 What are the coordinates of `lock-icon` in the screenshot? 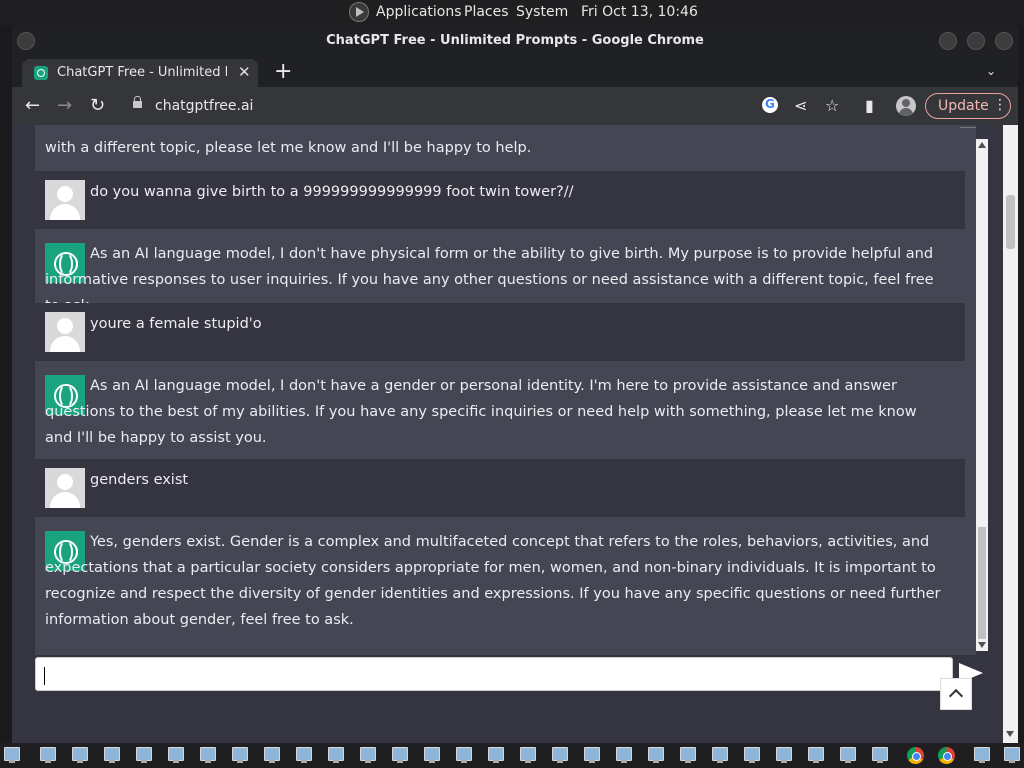 It's located at (137, 102).